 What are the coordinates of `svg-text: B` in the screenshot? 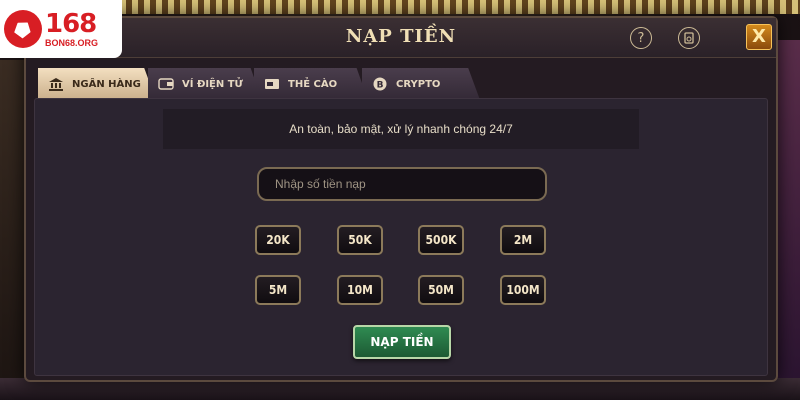 It's located at (380, 86).